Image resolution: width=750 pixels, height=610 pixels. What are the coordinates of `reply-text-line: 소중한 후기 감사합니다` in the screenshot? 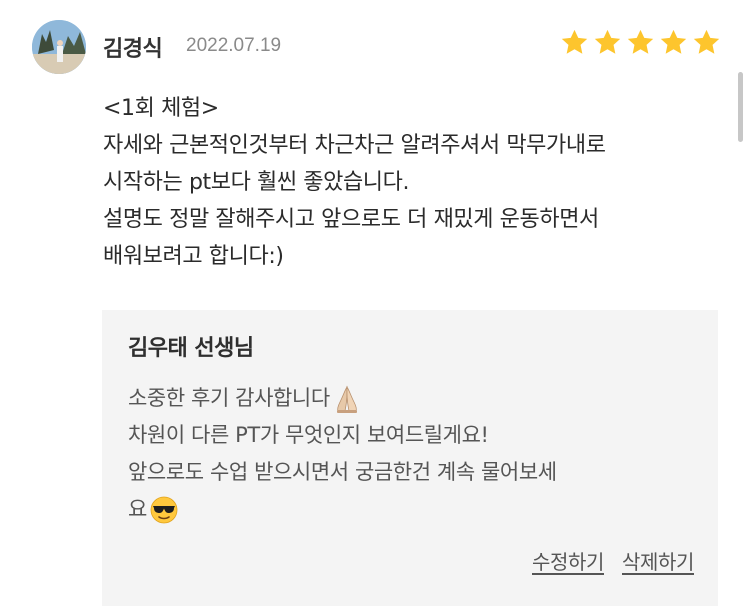 It's located at (413, 398).